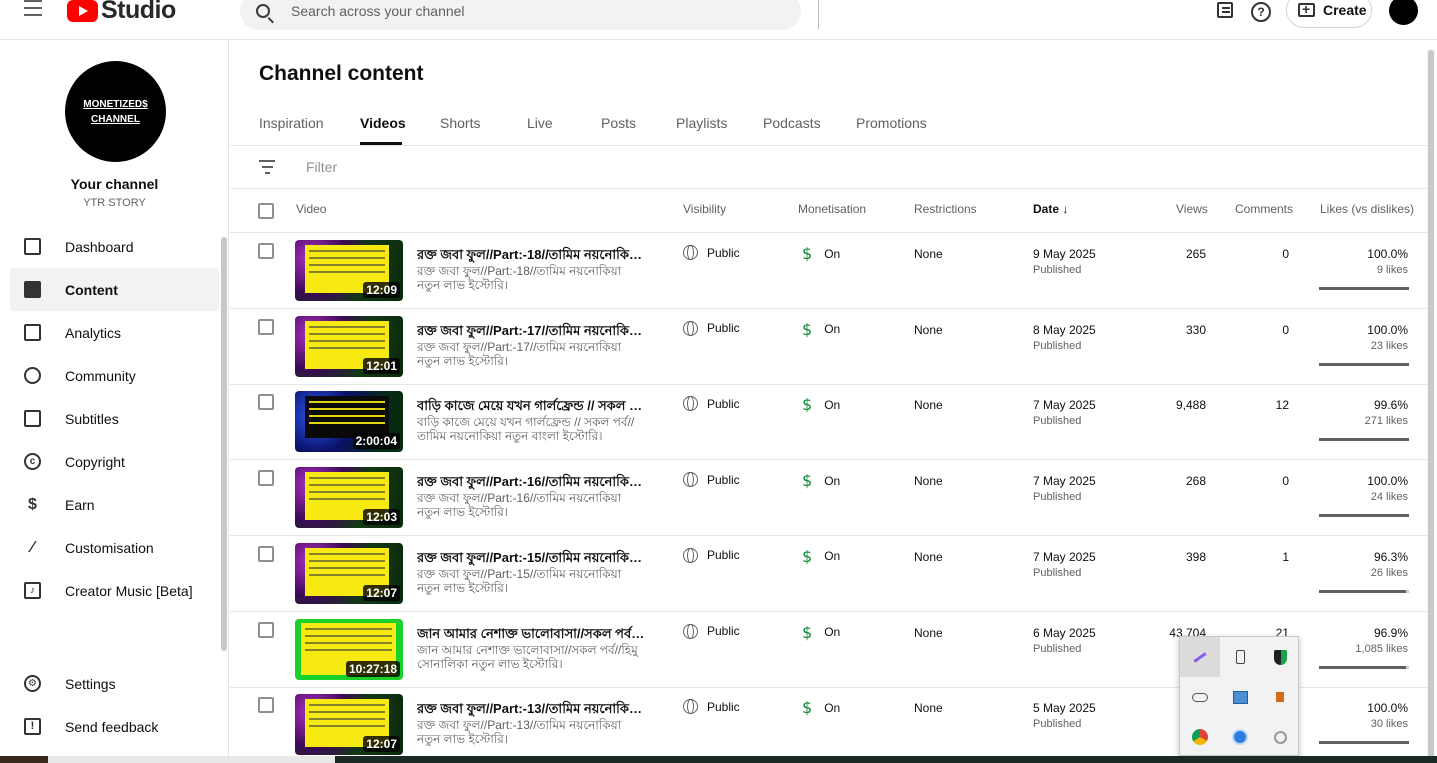 This screenshot has height=763, width=1437. What do you see at coordinates (32, 683) in the screenshot?
I see `settings-icon: ⚙` at bounding box center [32, 683].